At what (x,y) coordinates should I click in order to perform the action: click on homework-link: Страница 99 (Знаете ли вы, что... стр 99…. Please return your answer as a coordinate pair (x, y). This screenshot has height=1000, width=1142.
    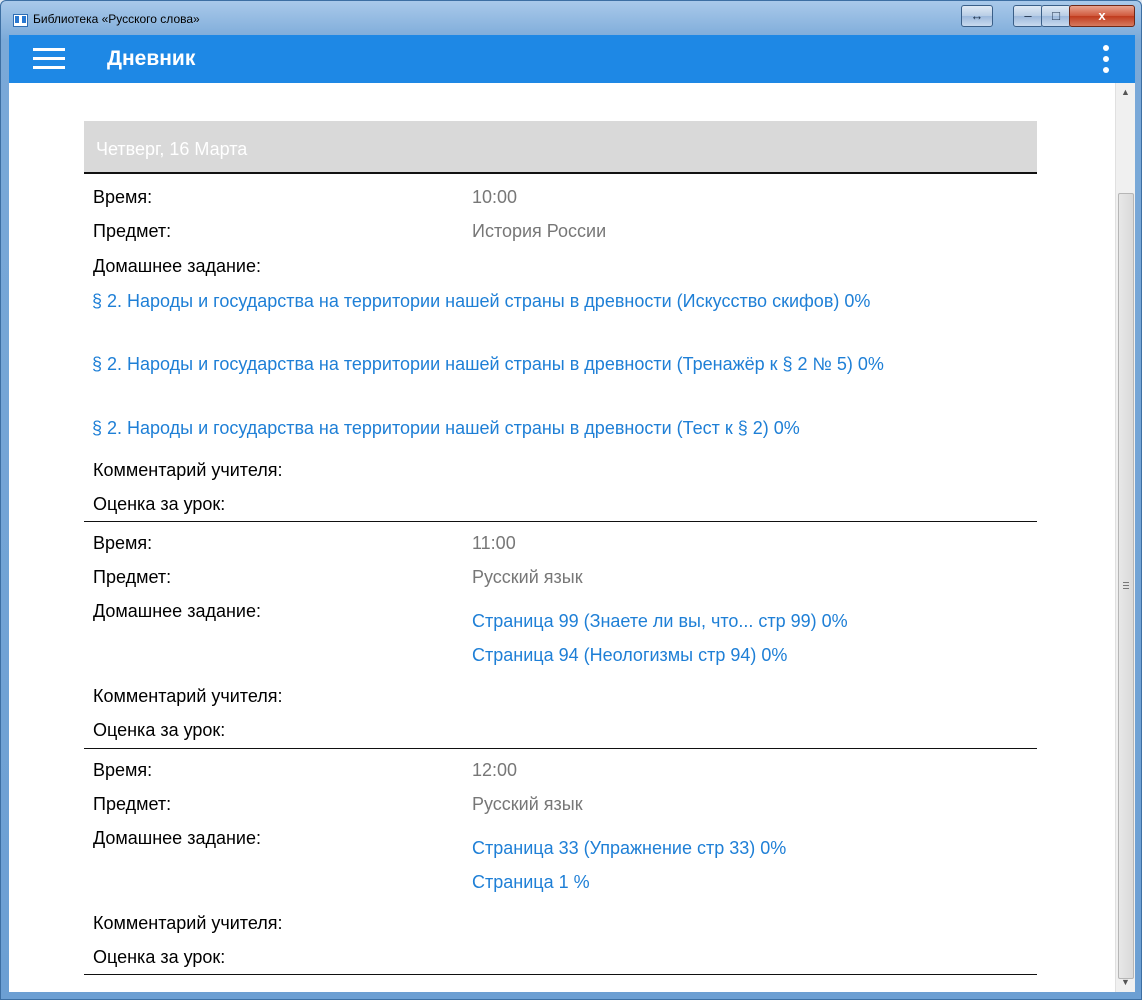
    Looking at the image, I should click on (660, 621).